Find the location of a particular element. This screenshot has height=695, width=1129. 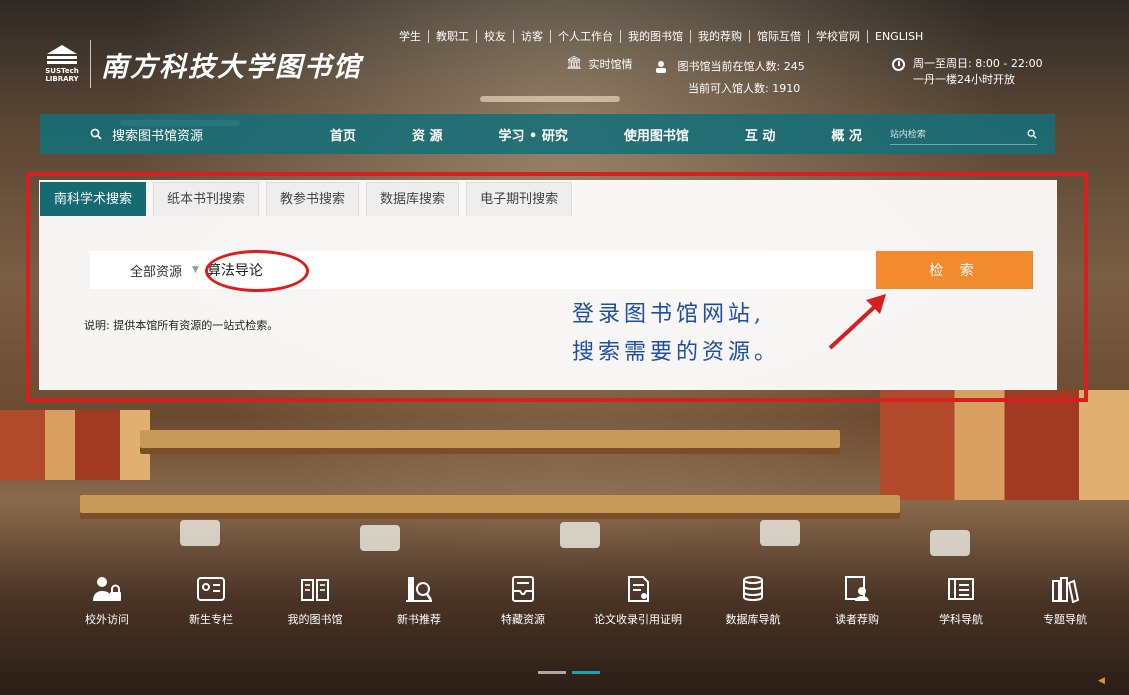

quick-new-books: 新书推荐 is located at coordinates (419, 601).